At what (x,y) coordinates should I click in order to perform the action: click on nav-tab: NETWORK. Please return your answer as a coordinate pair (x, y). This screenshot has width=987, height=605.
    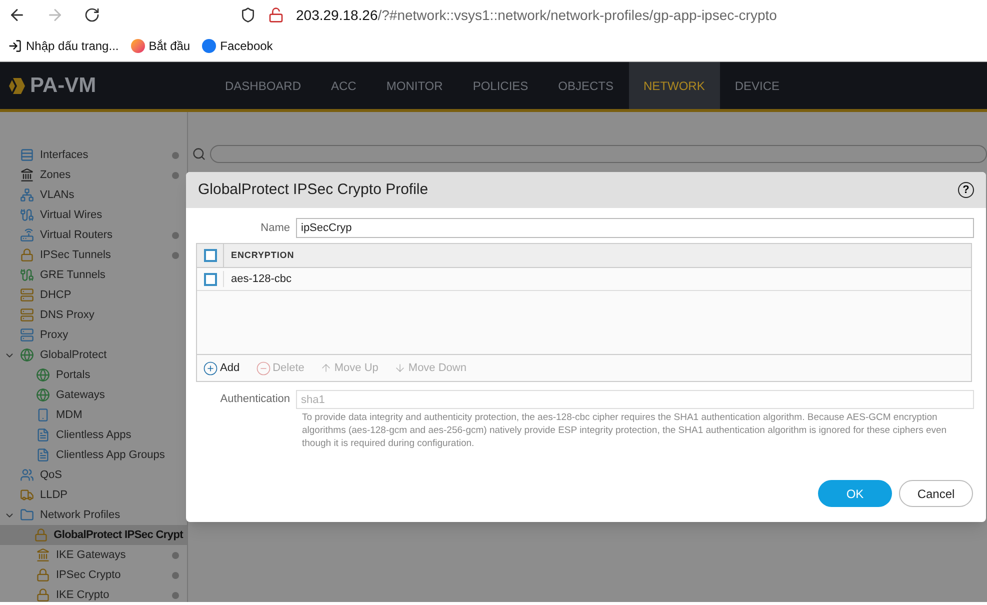
    Looking at the image, I should click on (674, 85).